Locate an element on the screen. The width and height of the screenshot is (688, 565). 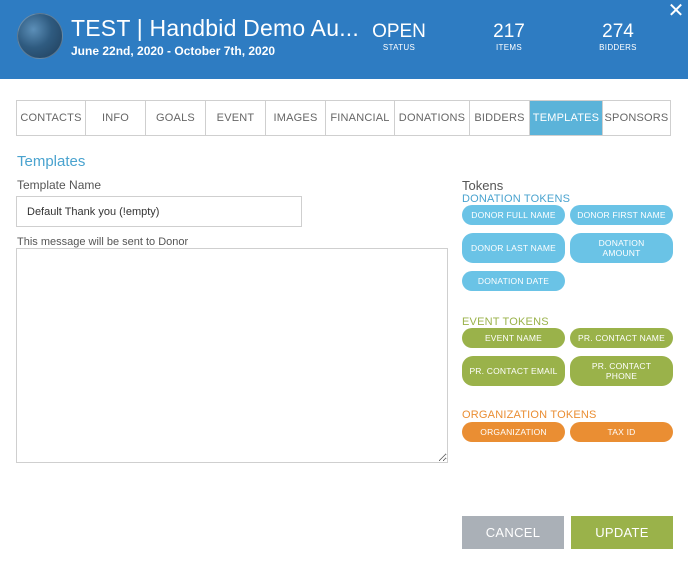
token-donation-date: DONATION DATE is located at coordinates (513, 281).